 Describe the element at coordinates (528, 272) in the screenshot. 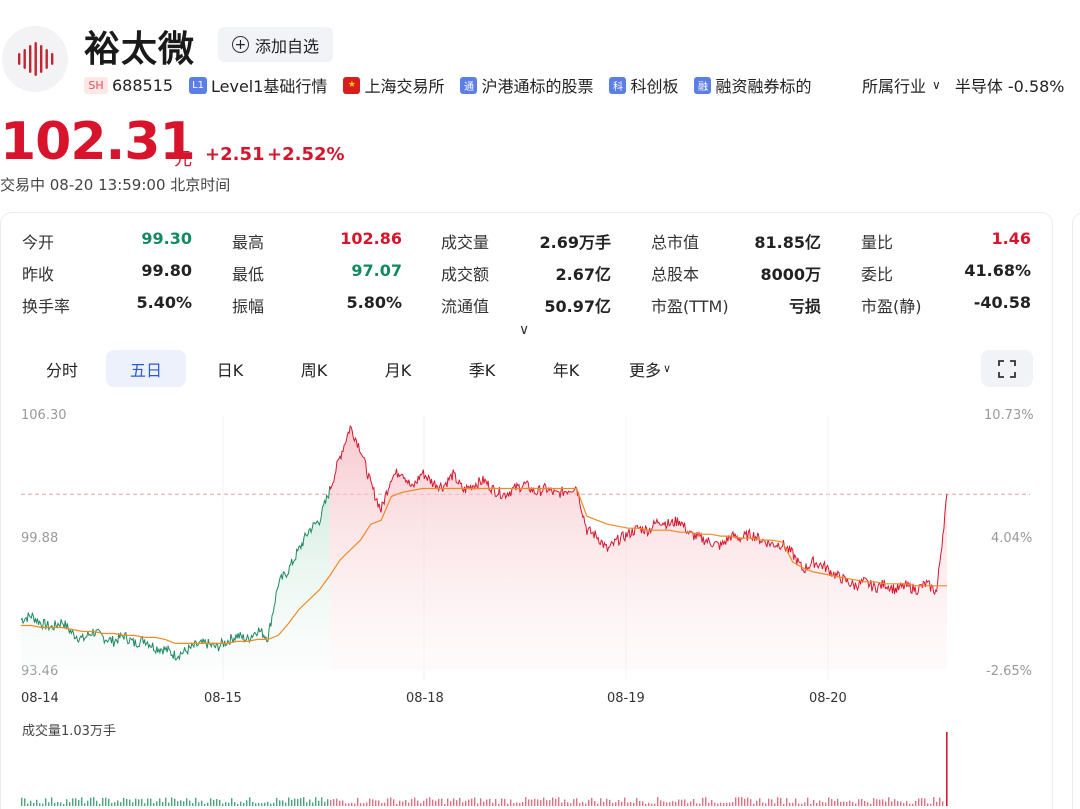

I see `stats-row: 昨收 99.80 最低 97.07 成交额 2.67亿 总股本 8000万 委比 41.68%` at that location.